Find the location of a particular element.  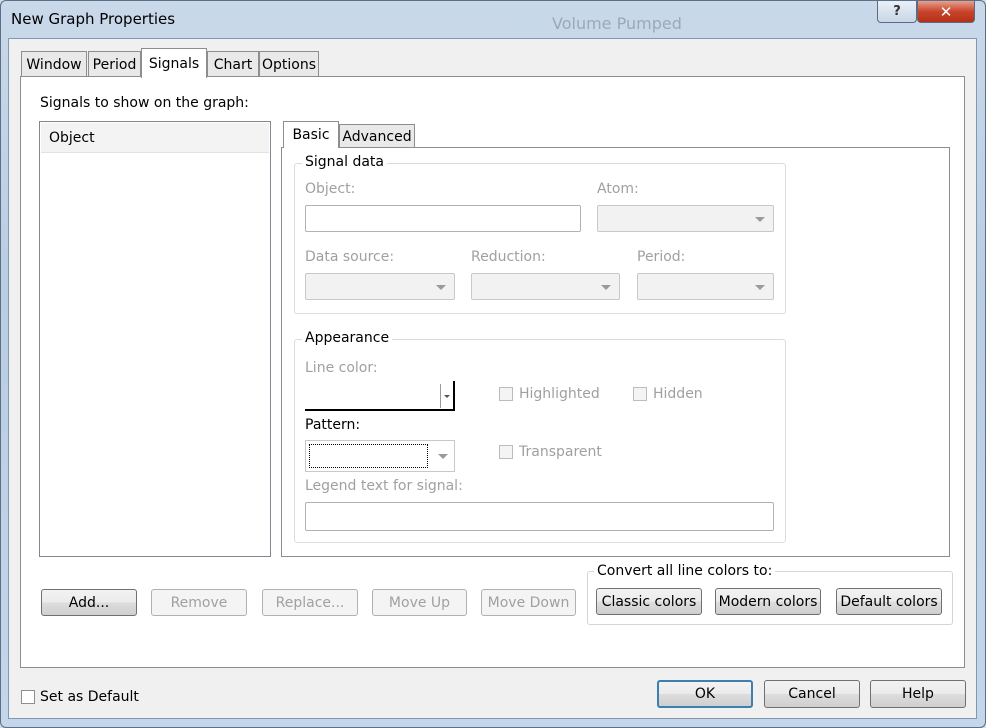

reduction-label: Reduction: is located at coordinates (508, 257).